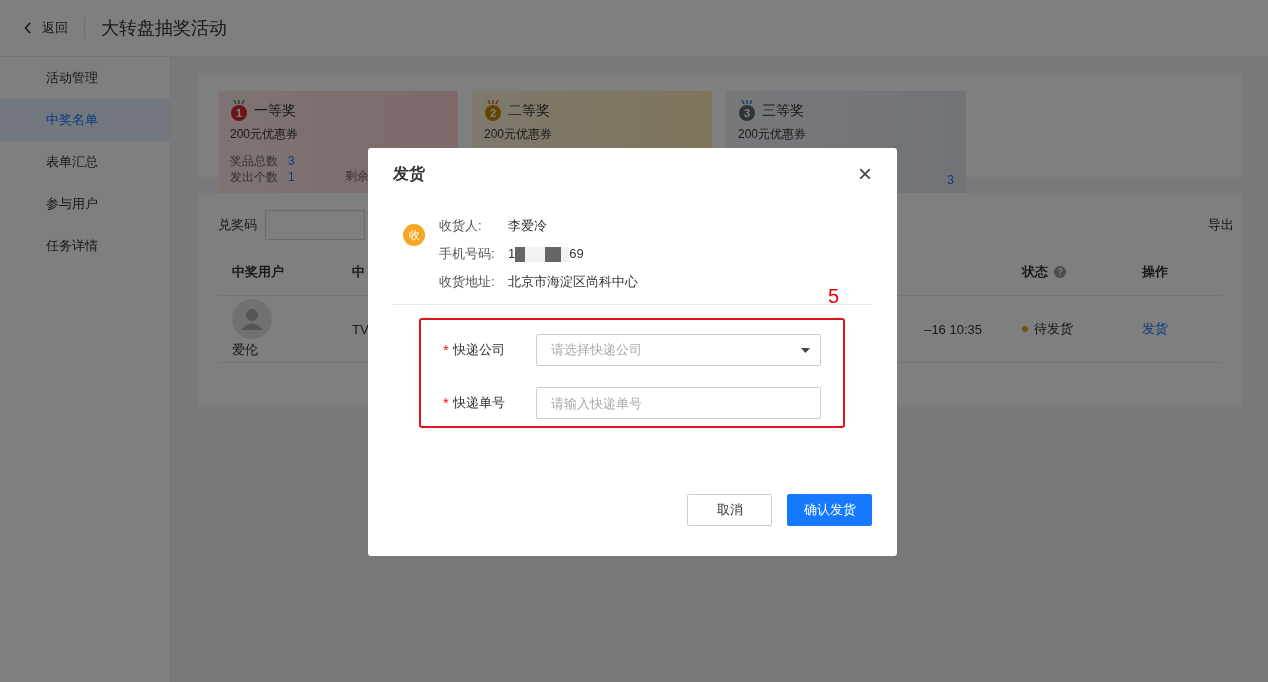  Describe the element at coordinates (356, 176) in the screenshot. I see `stat-label: 剩余` at that location.